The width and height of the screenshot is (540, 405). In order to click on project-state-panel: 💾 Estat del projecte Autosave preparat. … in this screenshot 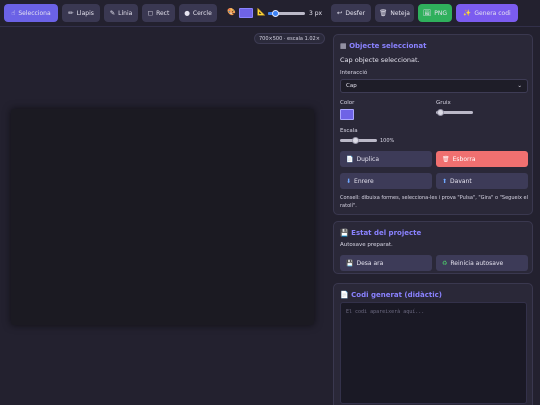, I will do `click(433, 247)`.